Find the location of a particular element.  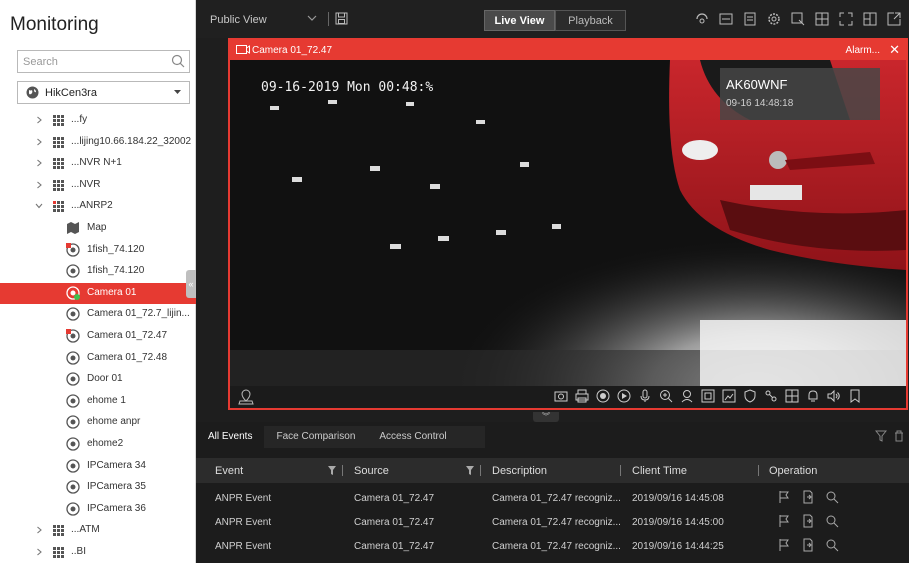

fisheye-icon is located at coordinates (708, 396).